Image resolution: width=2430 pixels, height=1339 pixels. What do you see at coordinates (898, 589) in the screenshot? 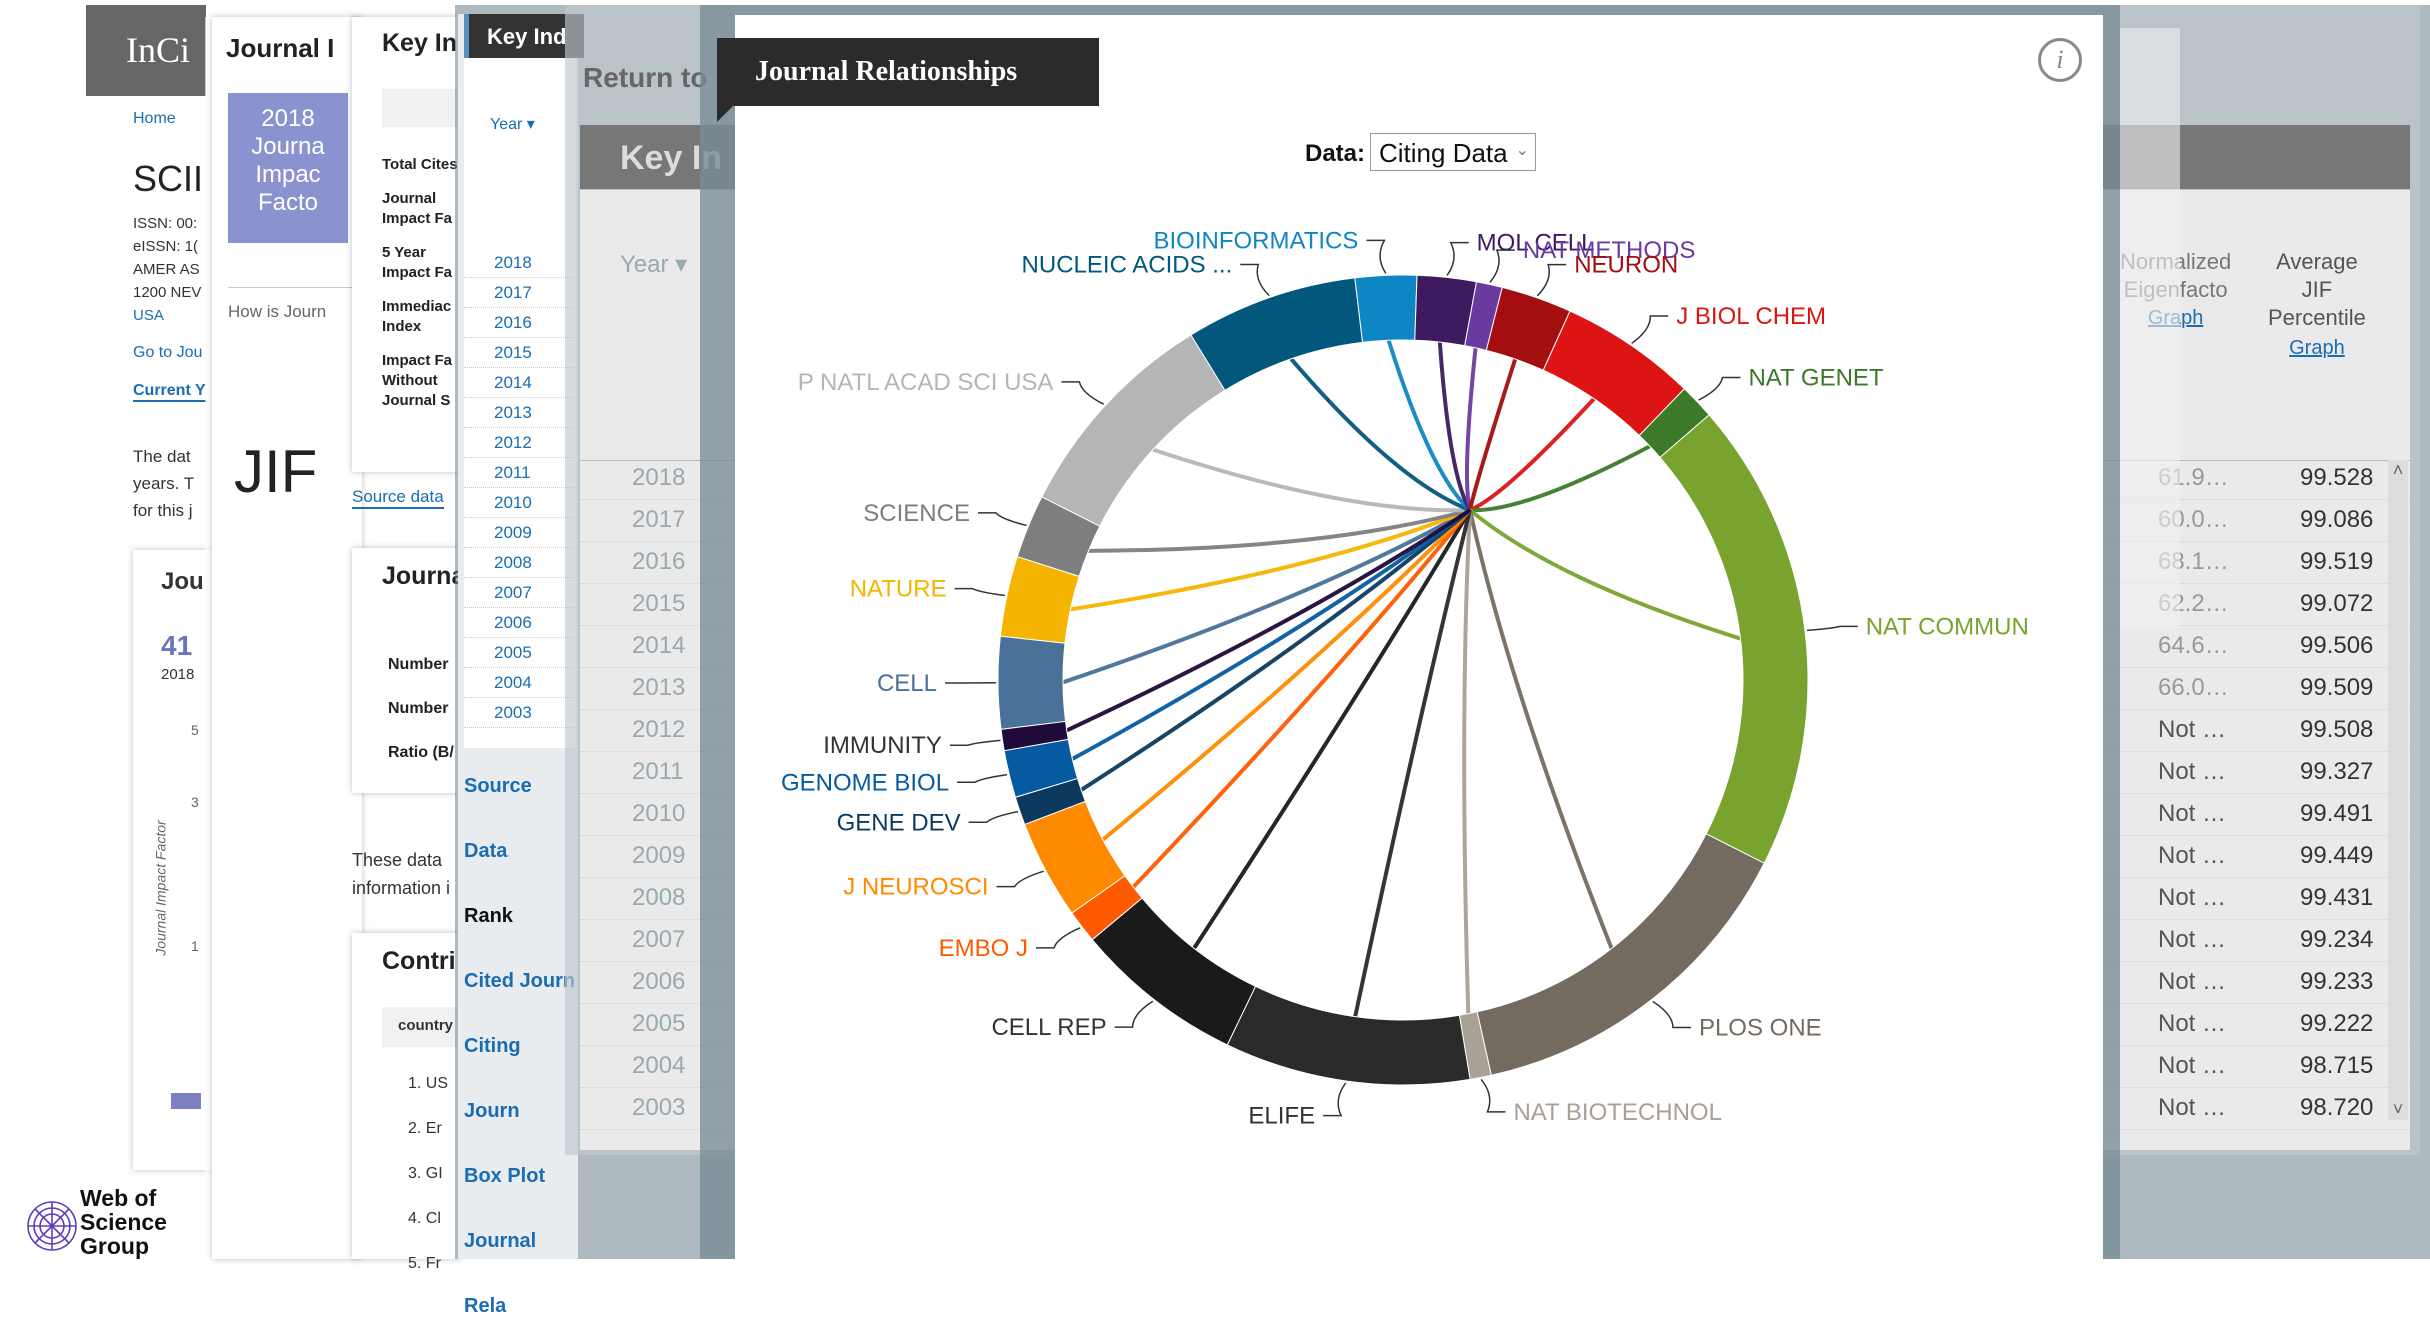
I see `chord-label: NATURE` at bounding box center [898, 589].